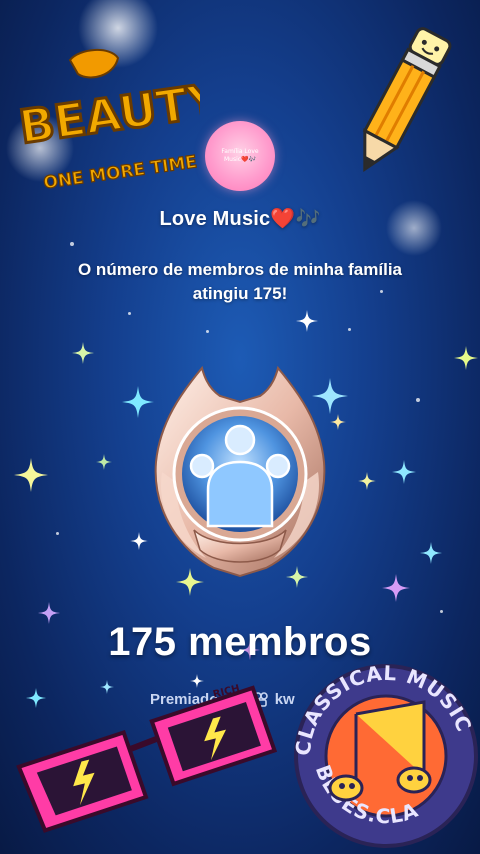 This screenshot has height=854, width=480. I want to click on lips-icon, so click(94, 64).